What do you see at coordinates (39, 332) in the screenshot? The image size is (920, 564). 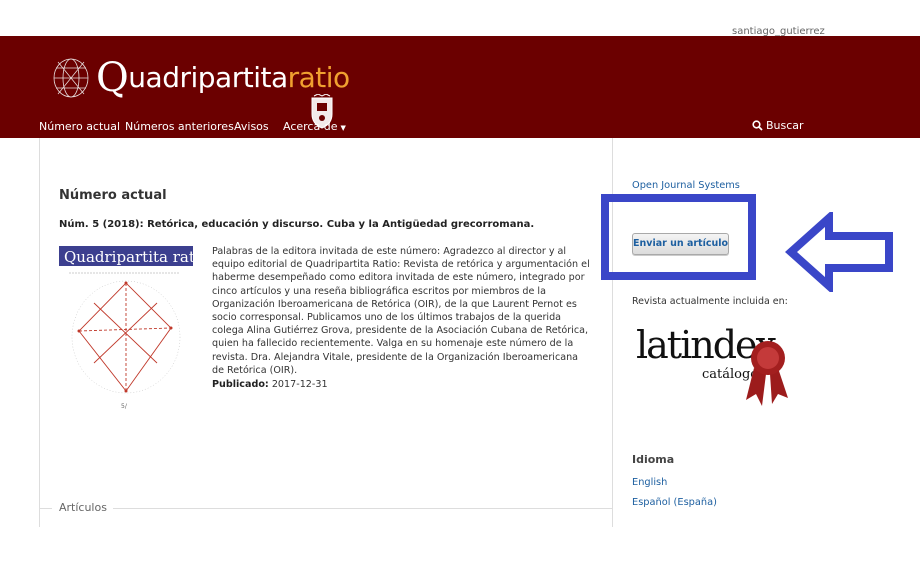 I see `content-left-border` at bounding box center [39, 332].